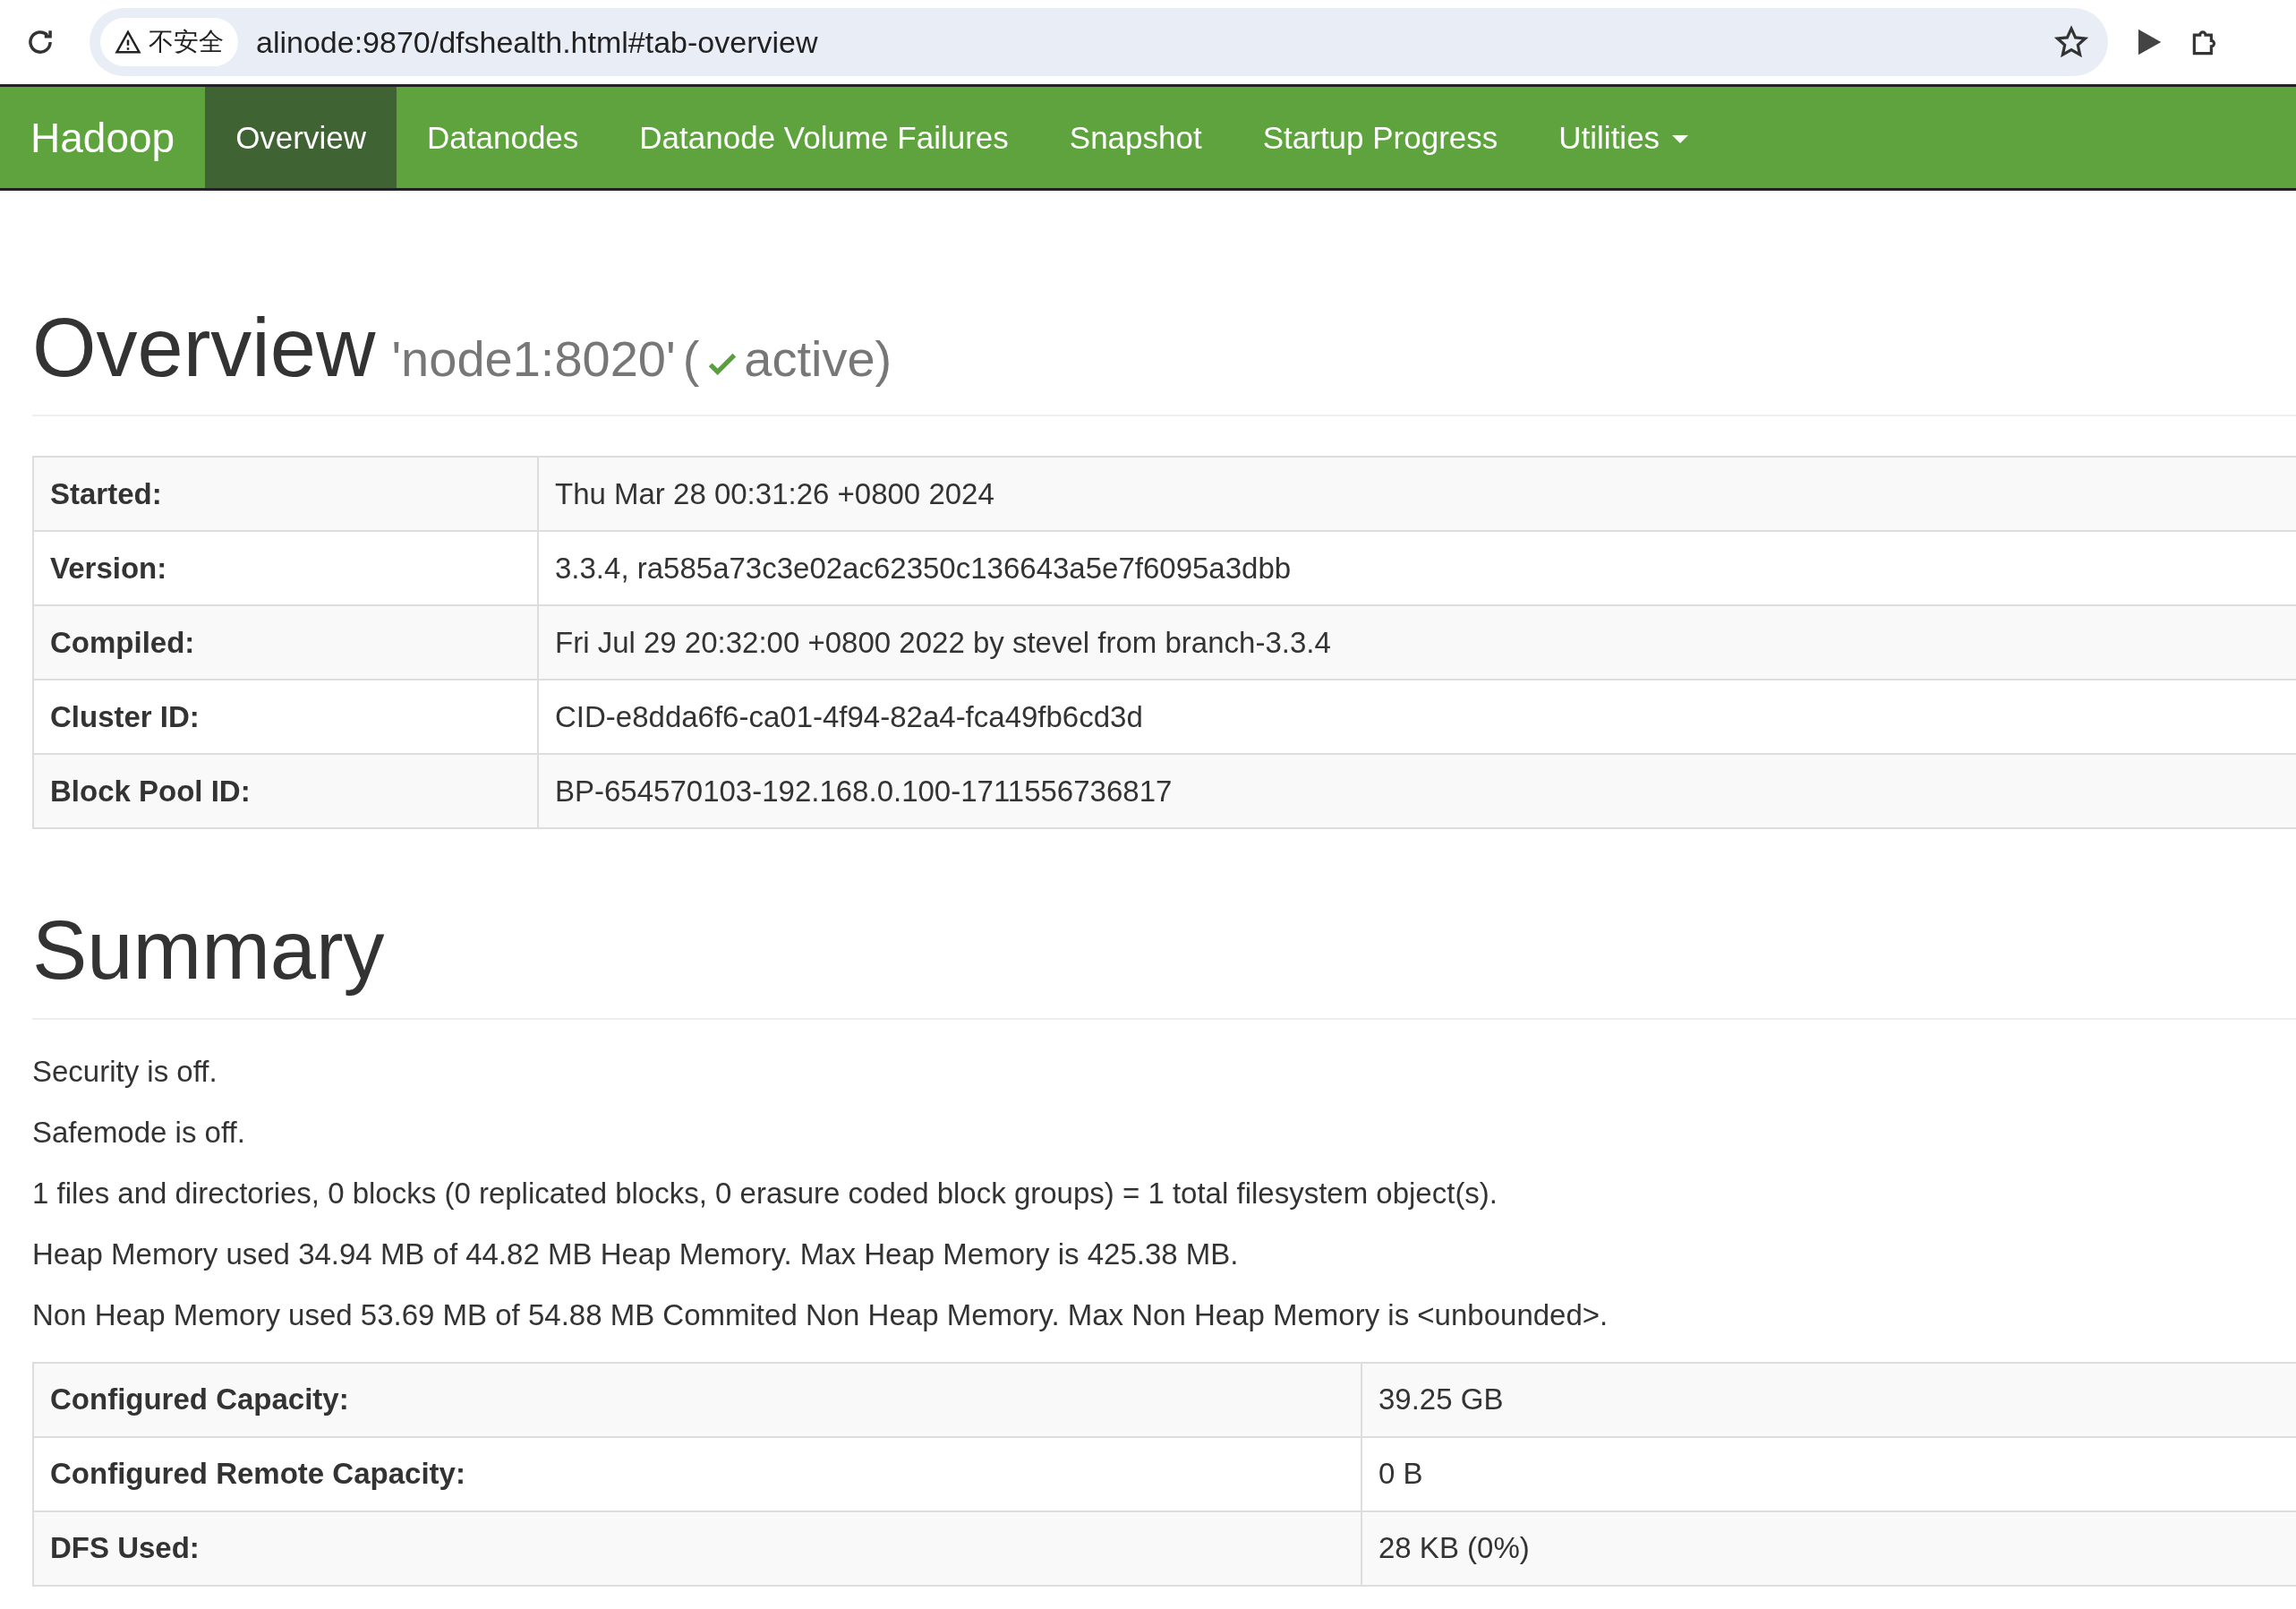  Describe the element at coordinates (285, 643) in the screenshot. I see `row-label: Compiled:` at that location.